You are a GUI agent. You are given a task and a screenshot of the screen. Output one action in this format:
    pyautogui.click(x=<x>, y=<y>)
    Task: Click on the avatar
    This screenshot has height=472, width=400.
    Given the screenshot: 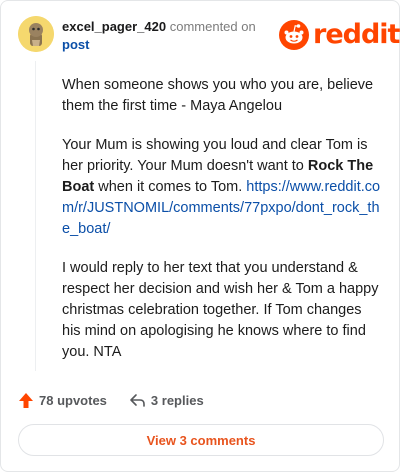 What is the action you would take?
    pyautogui.click(x=36, y=34)
    